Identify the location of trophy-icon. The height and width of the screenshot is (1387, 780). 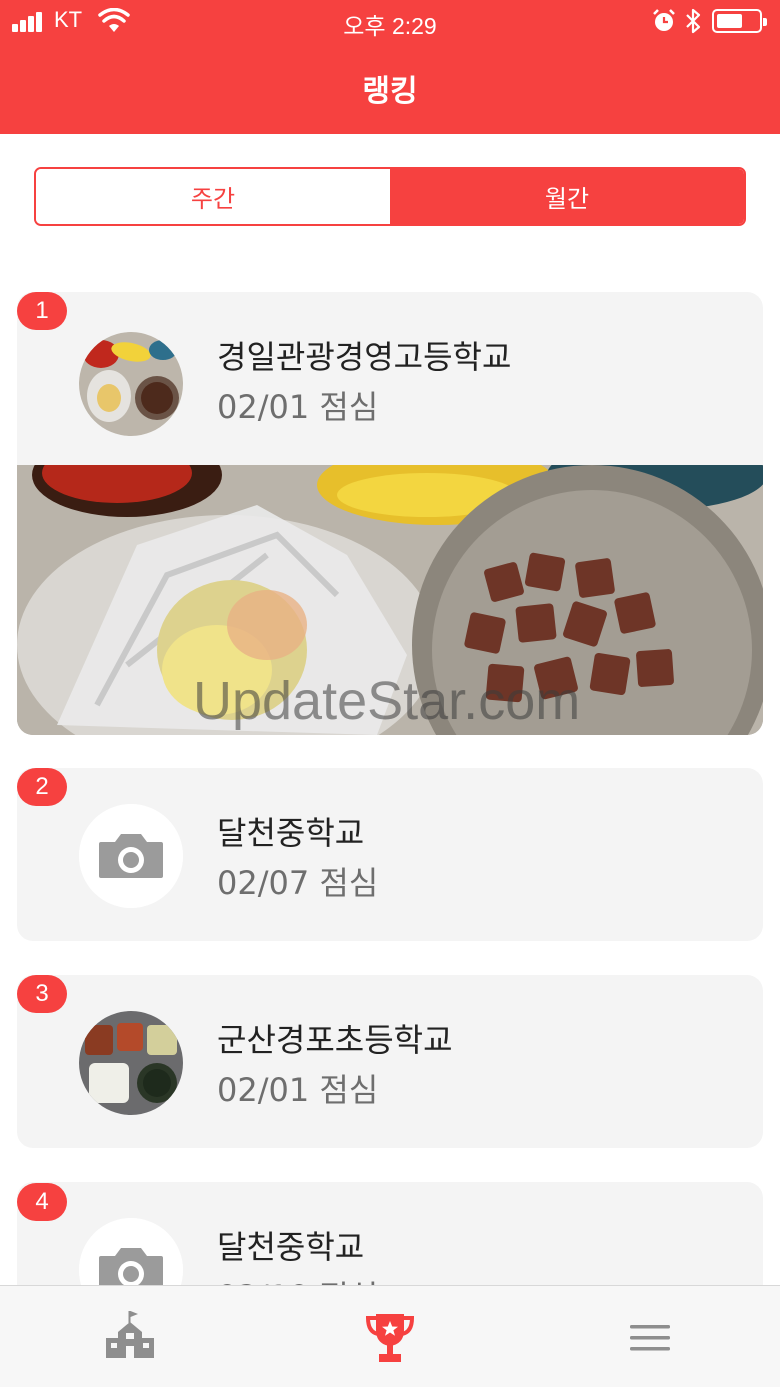
(390, 1338).